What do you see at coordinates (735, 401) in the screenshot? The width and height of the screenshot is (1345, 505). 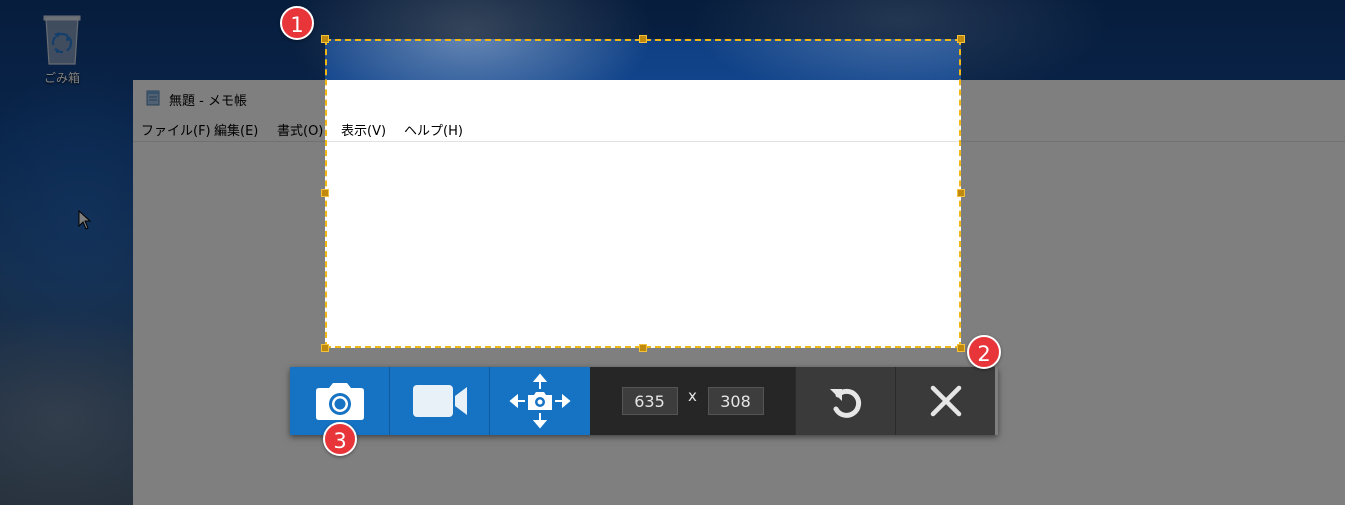 I see `height-input: 308` at bounding box center [735, 401].